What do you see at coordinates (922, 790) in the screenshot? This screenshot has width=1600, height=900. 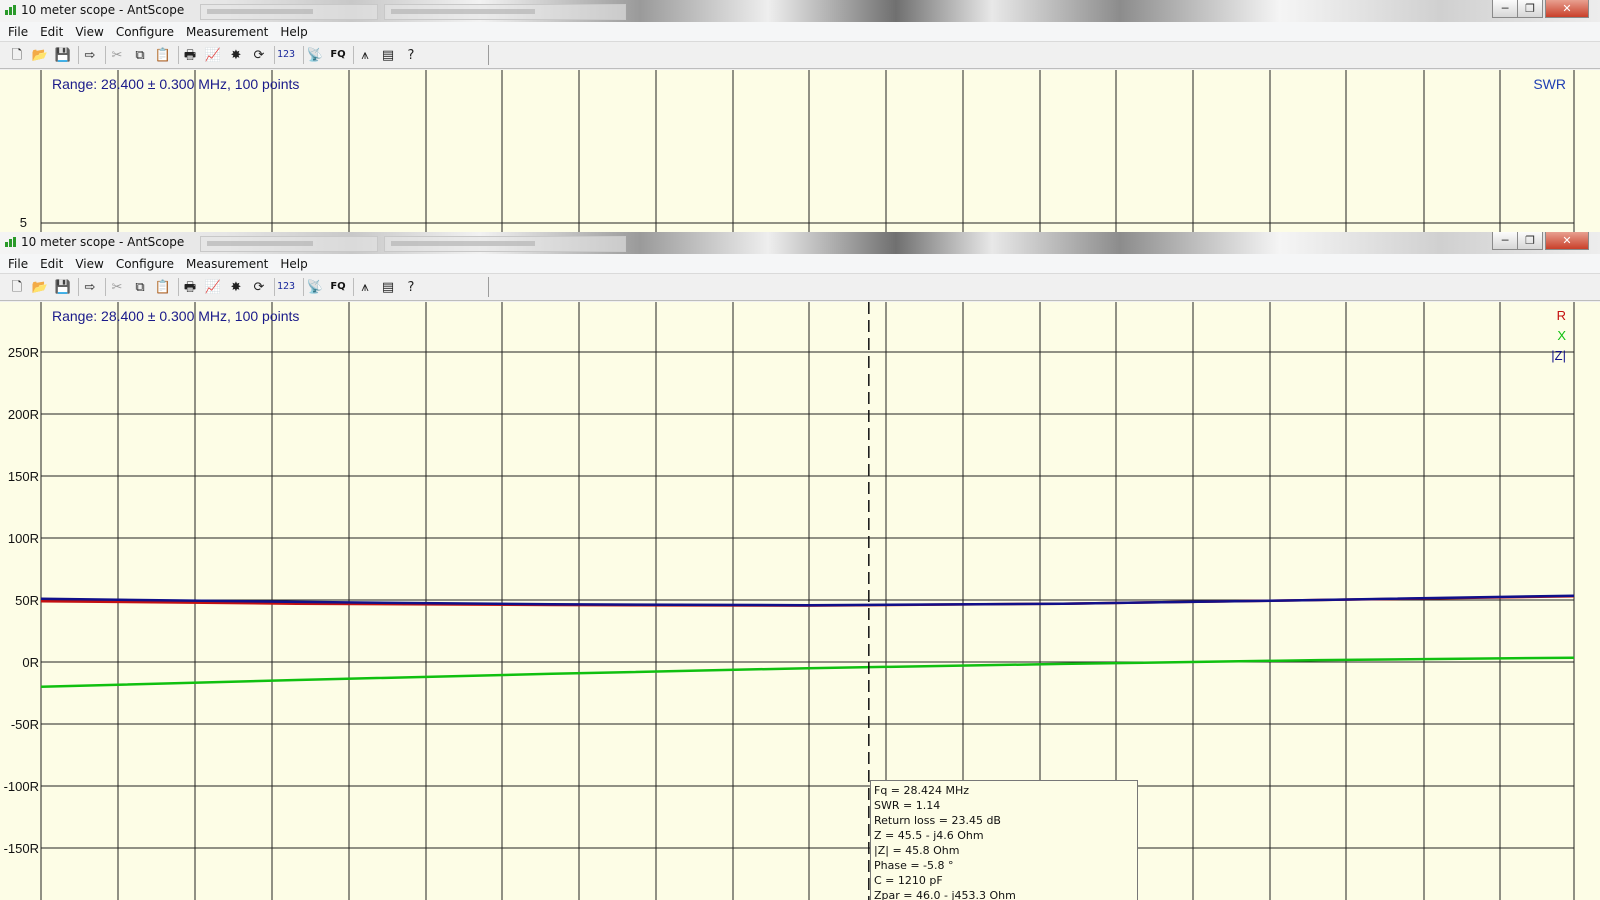 I see `tooltip-line: Fq = 28.424 MHz` at bounding box center [922, 790].